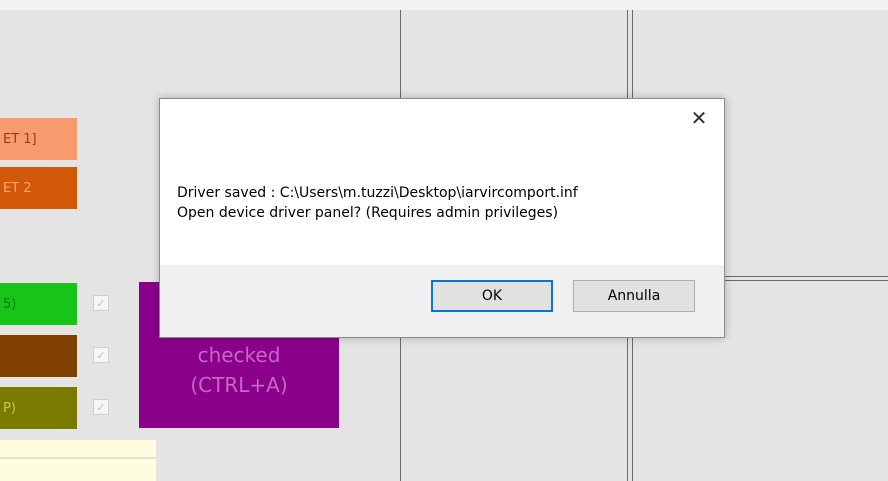  I want to click on tag-set-1: ET 1], so click(38, 139).